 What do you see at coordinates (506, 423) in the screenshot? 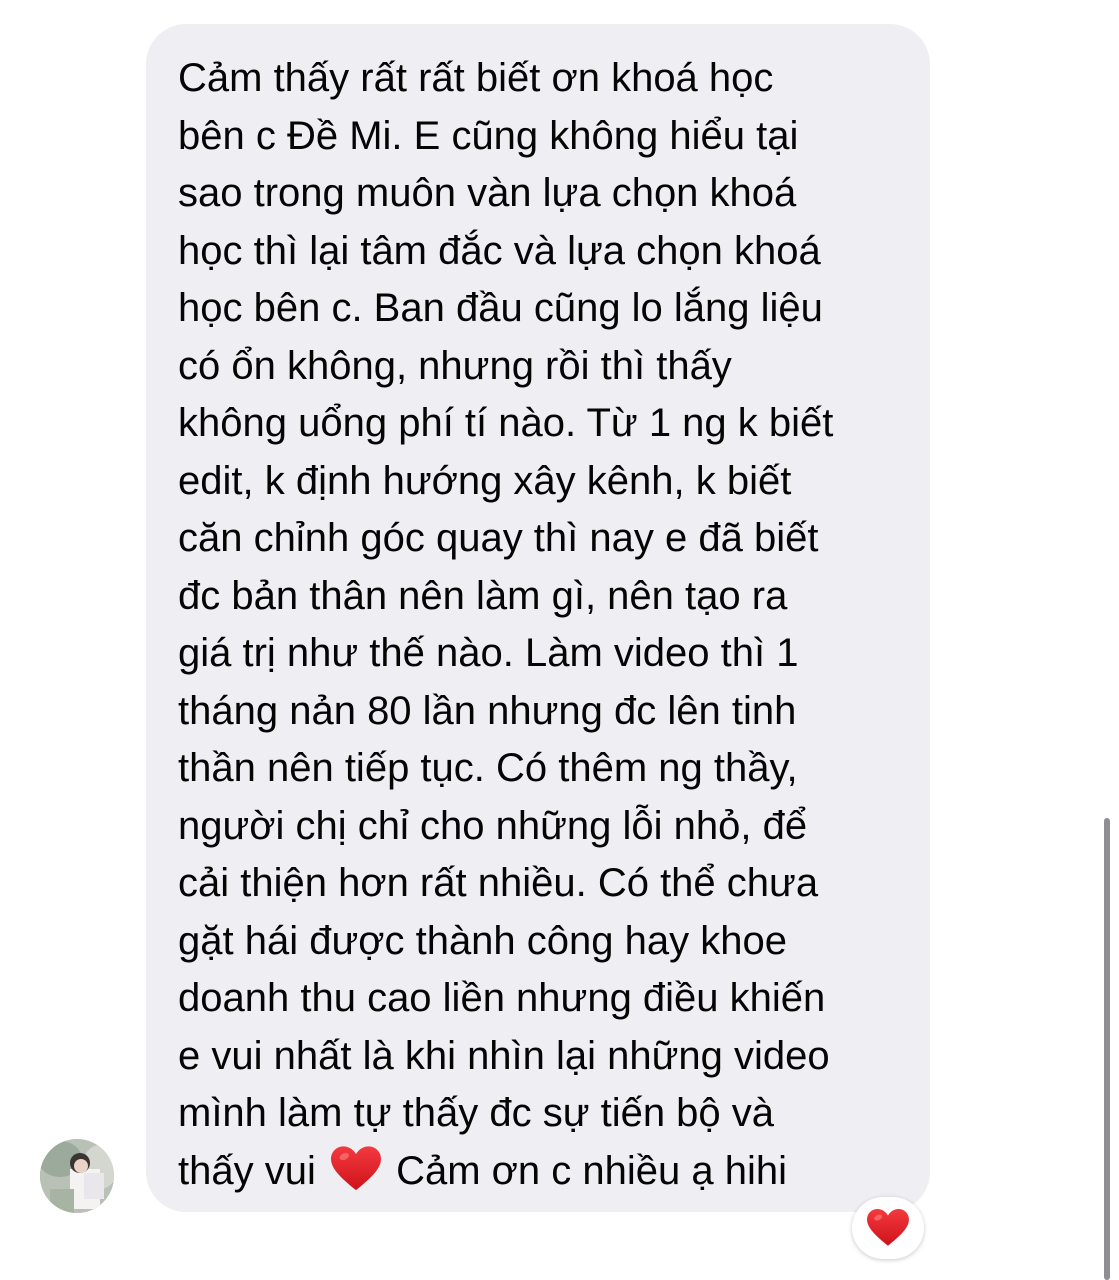
I see `message-line: không uổng phí tí nào. Từ 1 ng k biết` at bounding box center [506, 423].